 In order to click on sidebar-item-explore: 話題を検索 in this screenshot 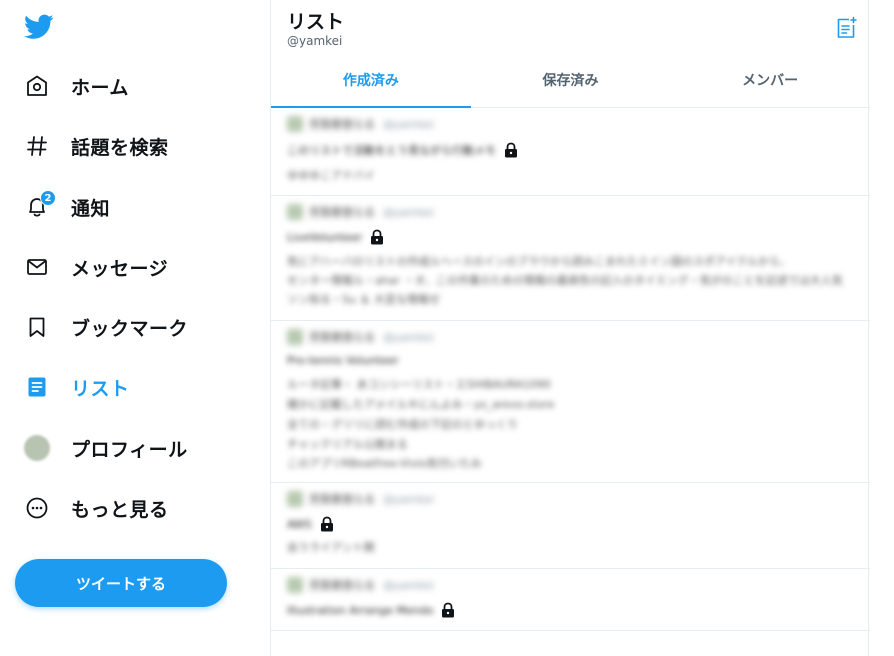, I will do `click(95, 146)`.